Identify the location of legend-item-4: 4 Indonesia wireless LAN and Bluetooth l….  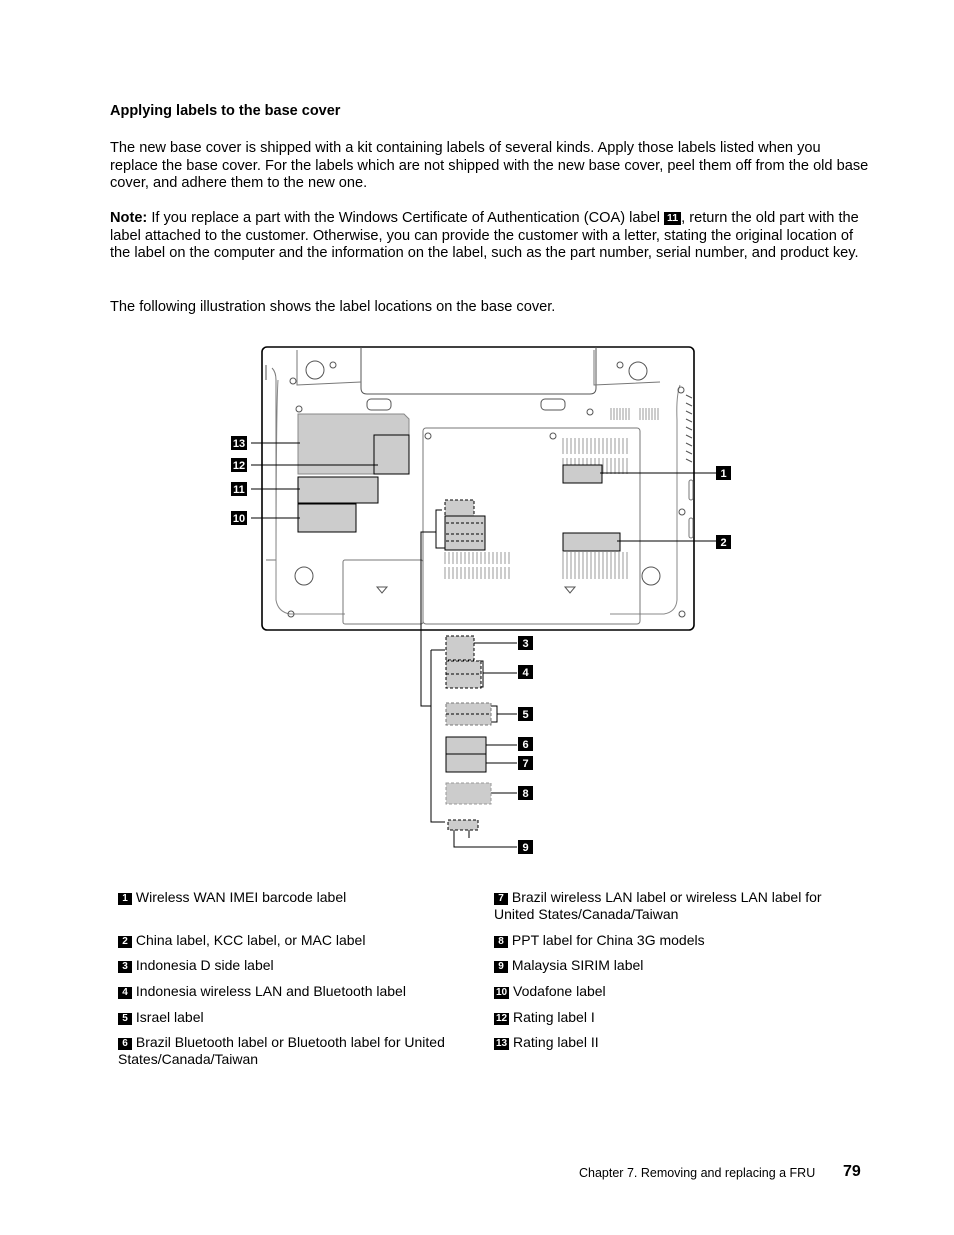
(293, 991).